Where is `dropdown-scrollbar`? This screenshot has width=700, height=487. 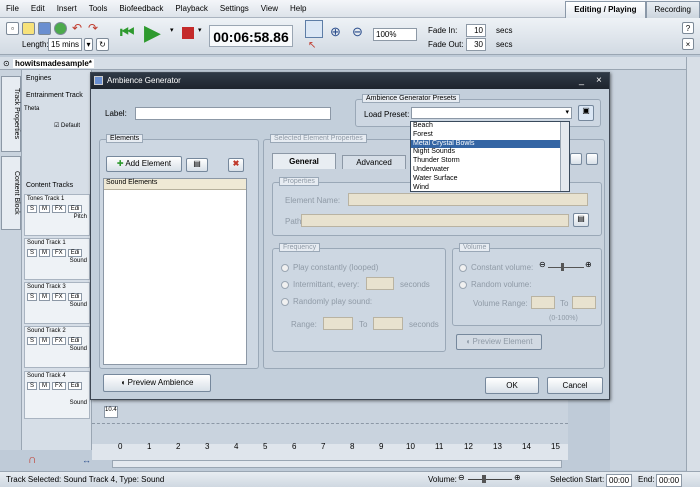
dropdown-scrollbar is located at coordinates (564, 156).